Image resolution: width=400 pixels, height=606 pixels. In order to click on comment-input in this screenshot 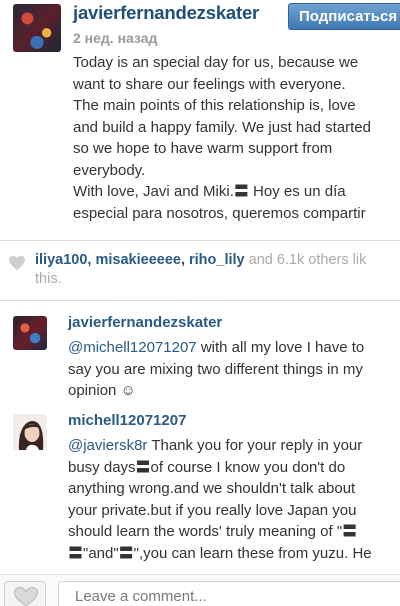, I will do `click(229, 593)`.